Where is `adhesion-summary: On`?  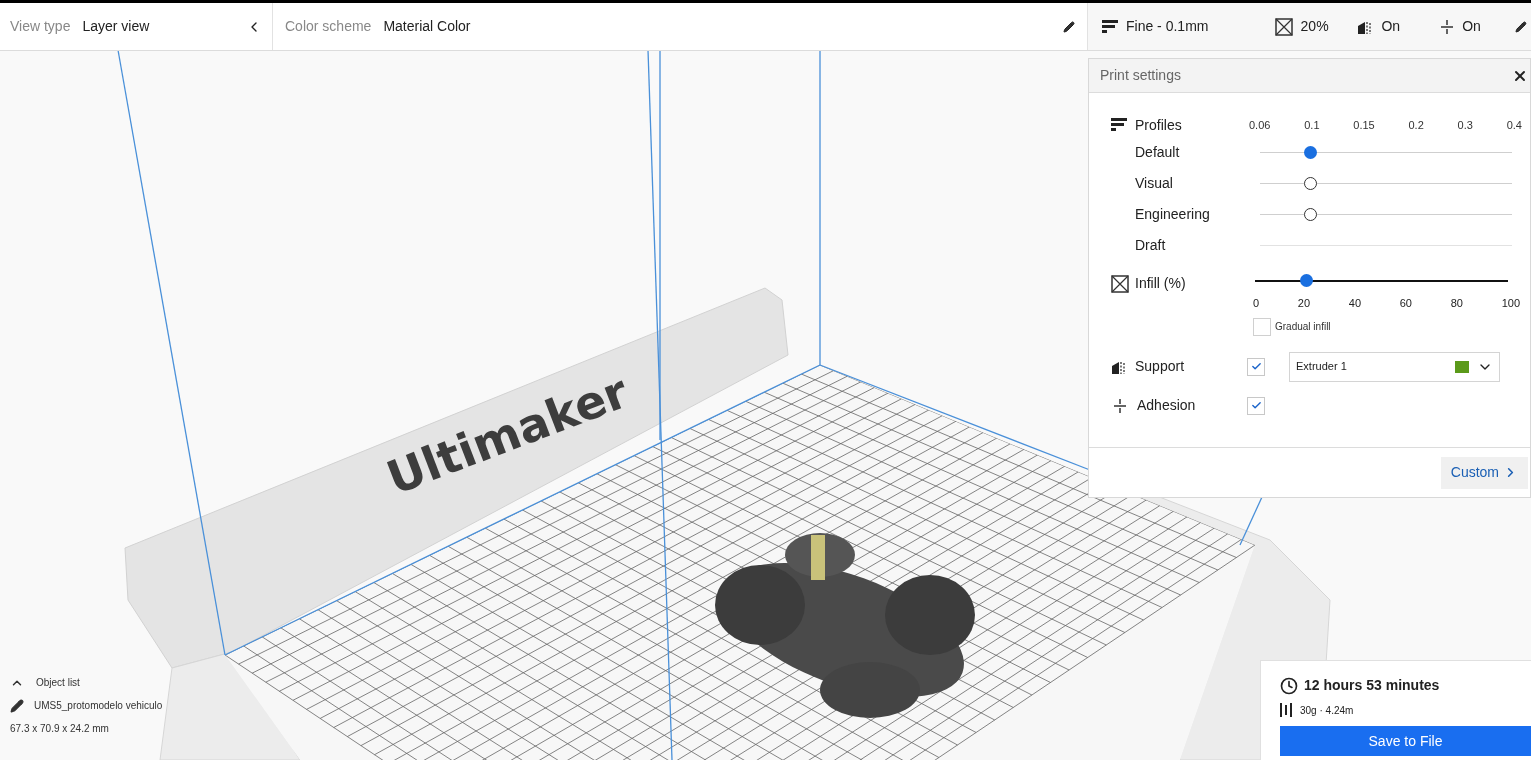
adhesion-summary: On is located at coordinates (1471, 26).